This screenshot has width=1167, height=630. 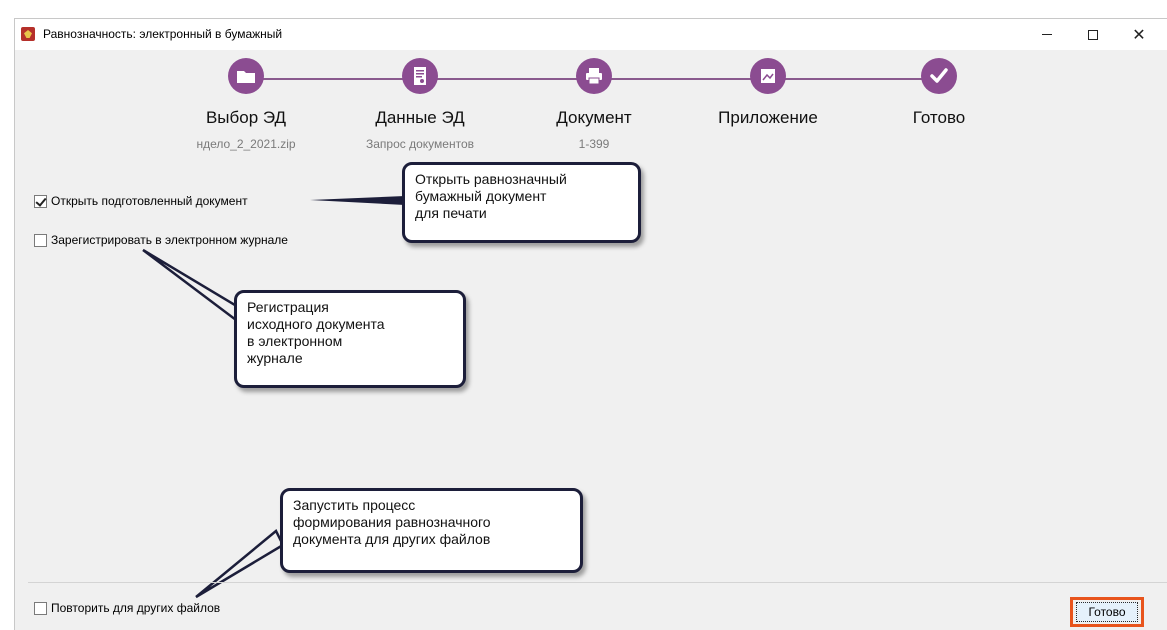 What do you see at coordinates (240, 564) in the screenshot?
I see `callout-repeat-pointer` at bounding box center [240, 564].